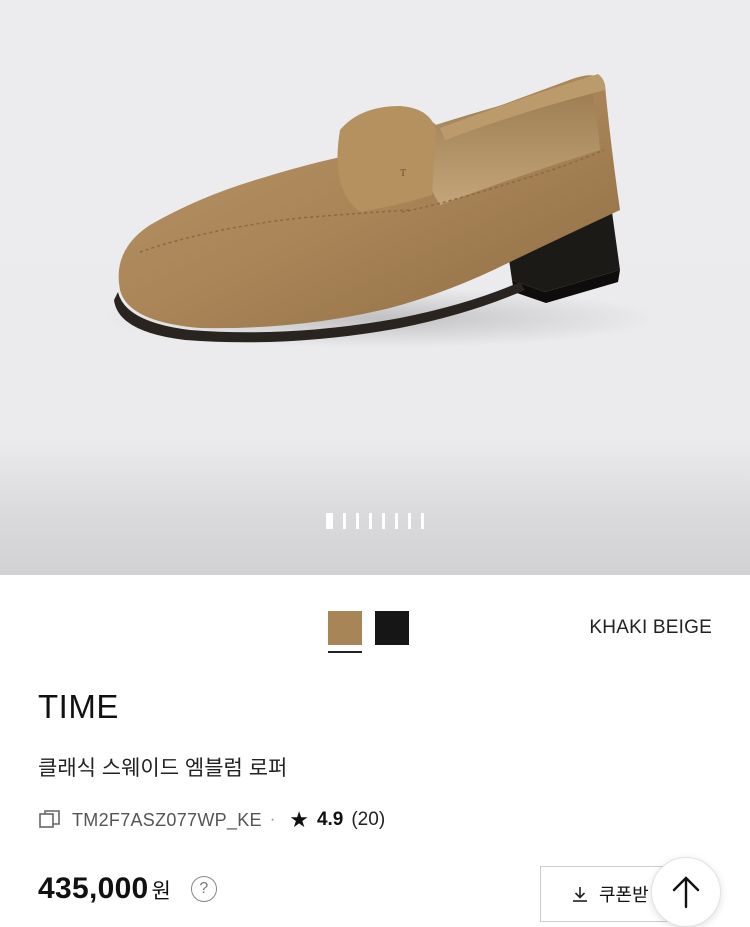 The image size is (750, 927). I want to click on selected-color-label: KHAKI BEIGE, so click(650, 627).